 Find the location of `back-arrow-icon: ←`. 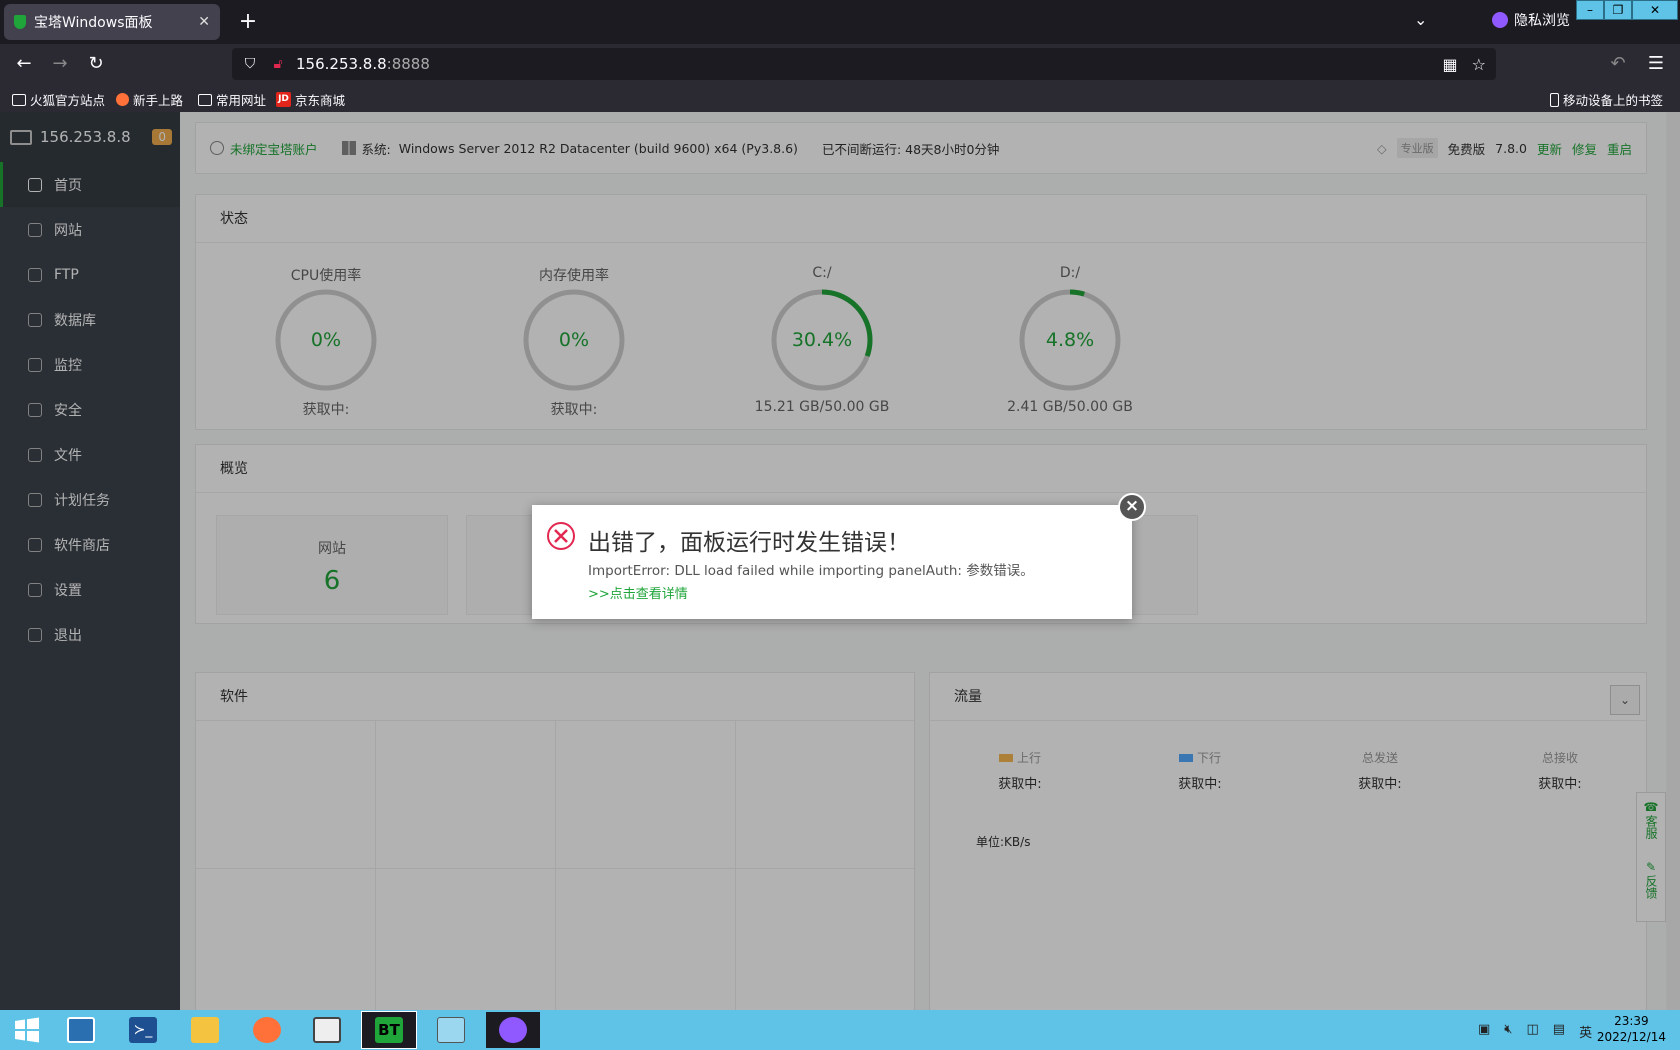

back-arrow-icon: ← is located at coordinates (24, 64).